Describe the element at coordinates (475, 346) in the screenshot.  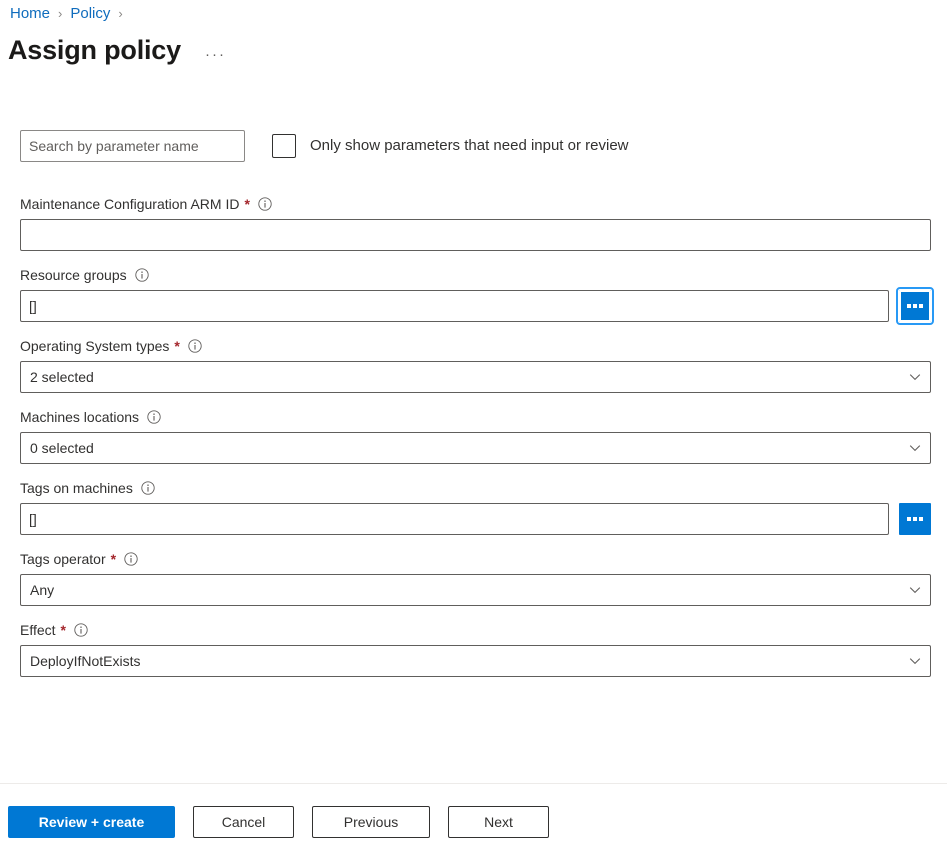
I see `field-label-row: Operating System types *` at that location.